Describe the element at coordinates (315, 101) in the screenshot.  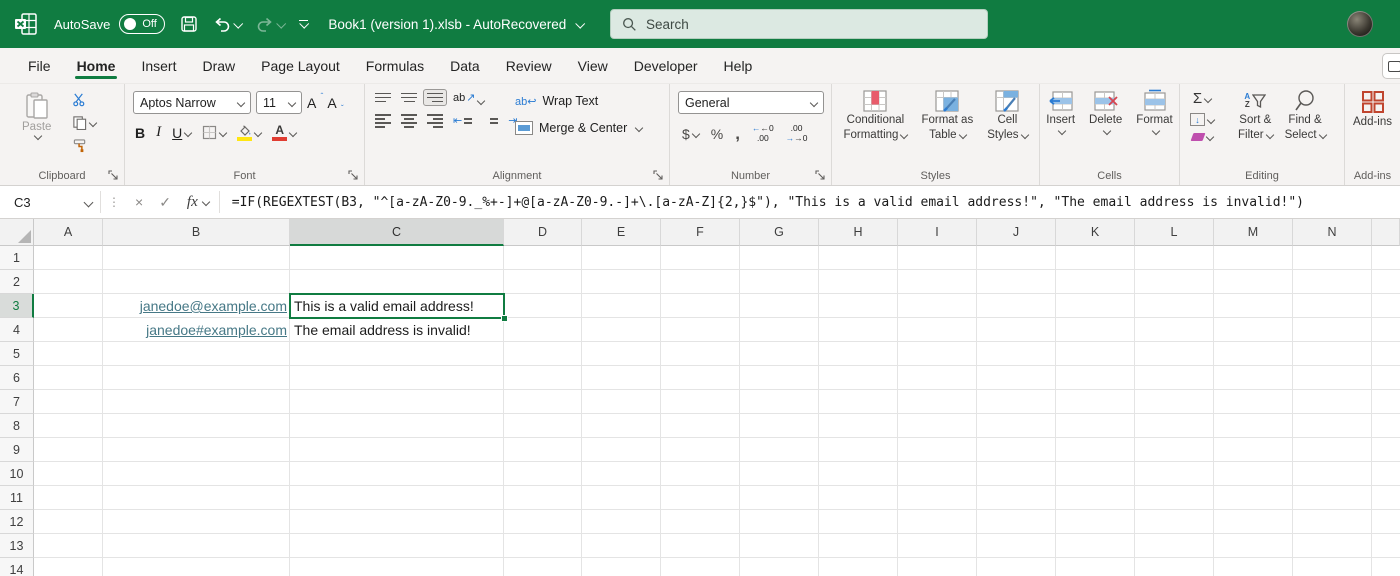
I see `increase-font-size-button: Aˆ` at that location.